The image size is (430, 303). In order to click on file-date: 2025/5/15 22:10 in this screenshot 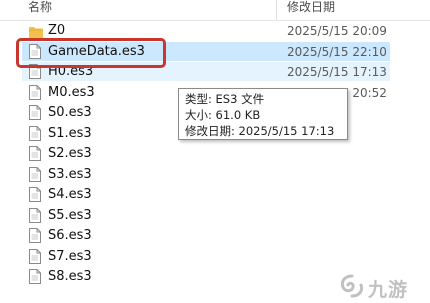, I will do `click(337, 51)`.